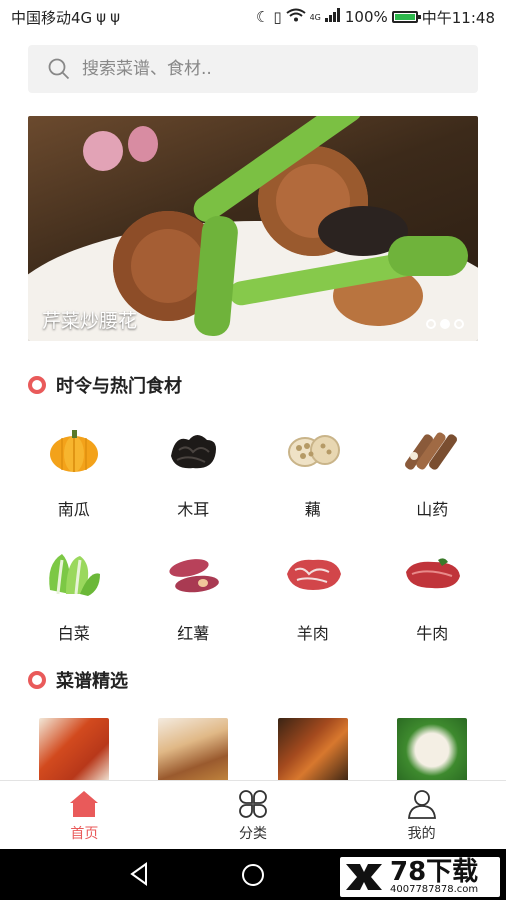  Describe the element at coordinates (253, 834) in the screenshot. I see `tab-label: 分类` at that location.